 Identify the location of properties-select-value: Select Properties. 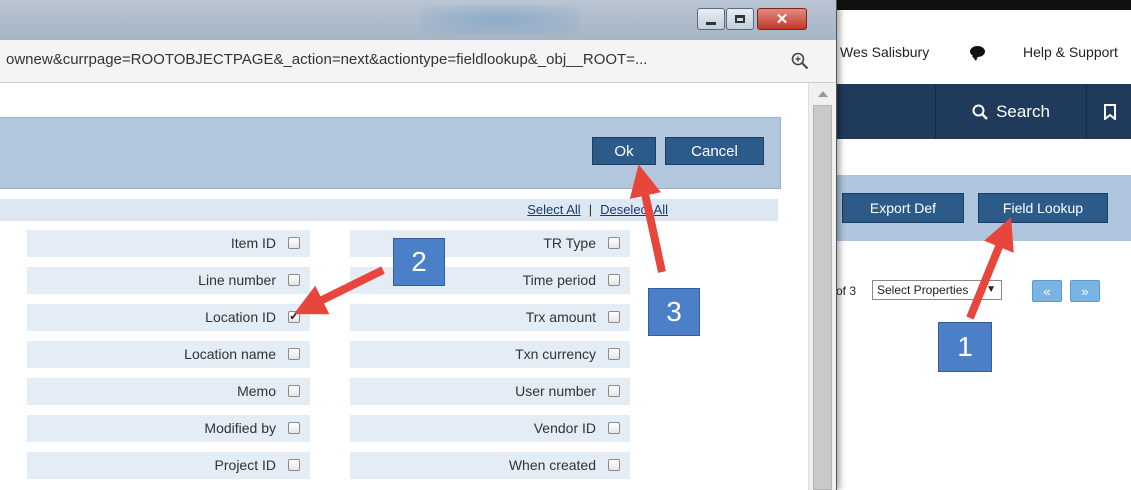
(923, 290).